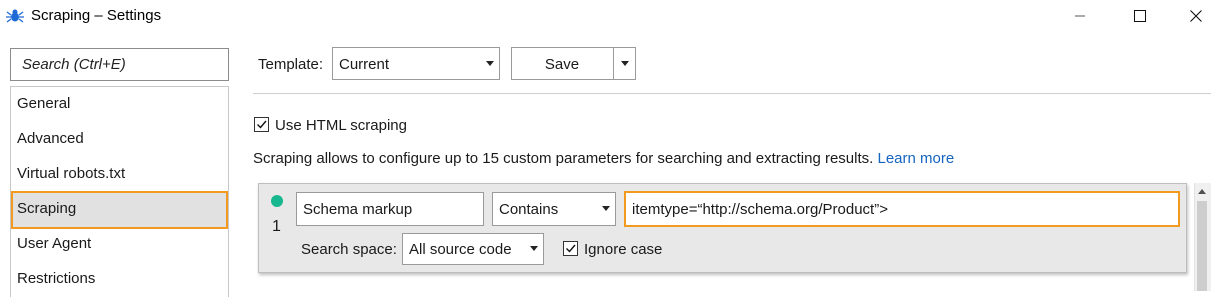 Image resolution: width=1218 pixels, height=297 pixels. Describe the element at coordinates (760, 209) in the screenshot. I see `parameter-value-text: itemtype=“http://schema.org/Product”>` at that location.